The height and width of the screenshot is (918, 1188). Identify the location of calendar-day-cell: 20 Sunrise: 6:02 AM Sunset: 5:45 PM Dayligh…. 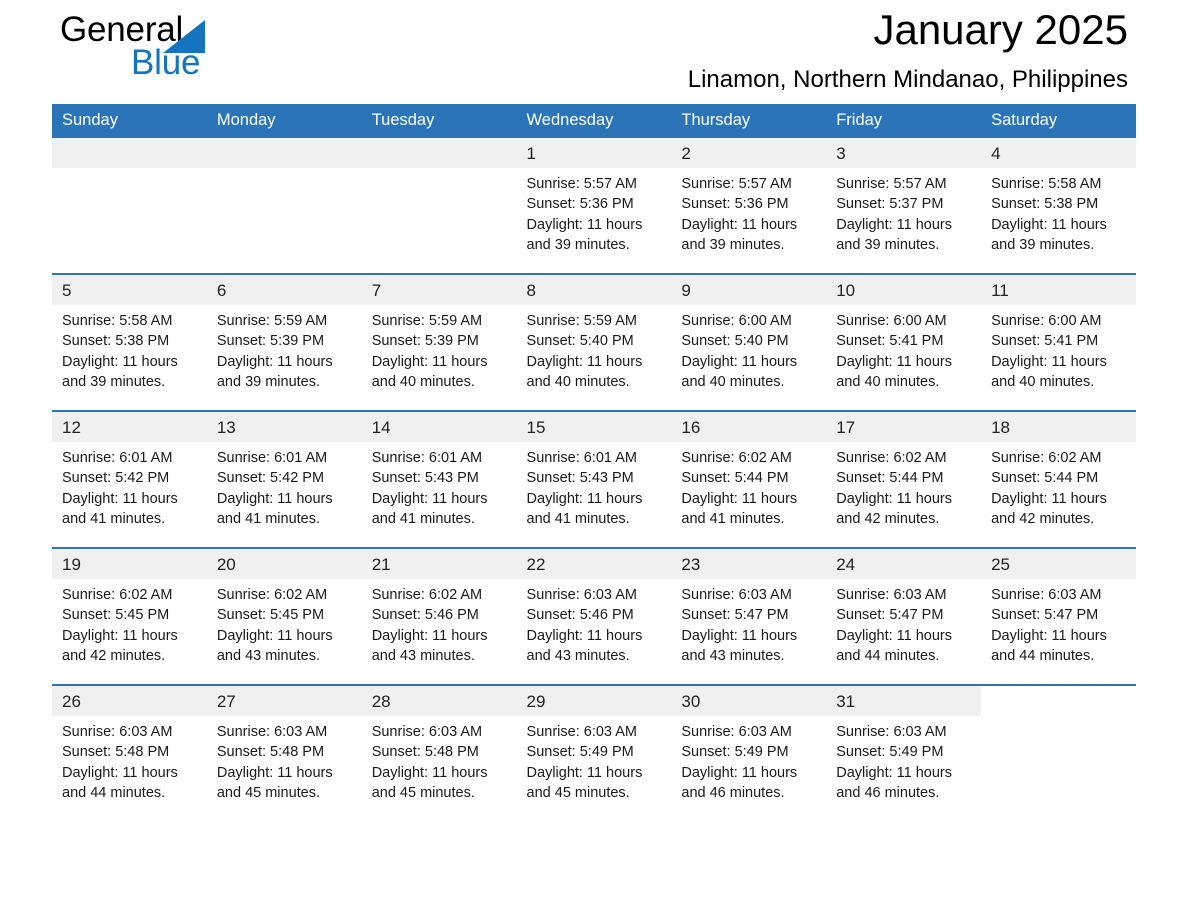
(284, 616).